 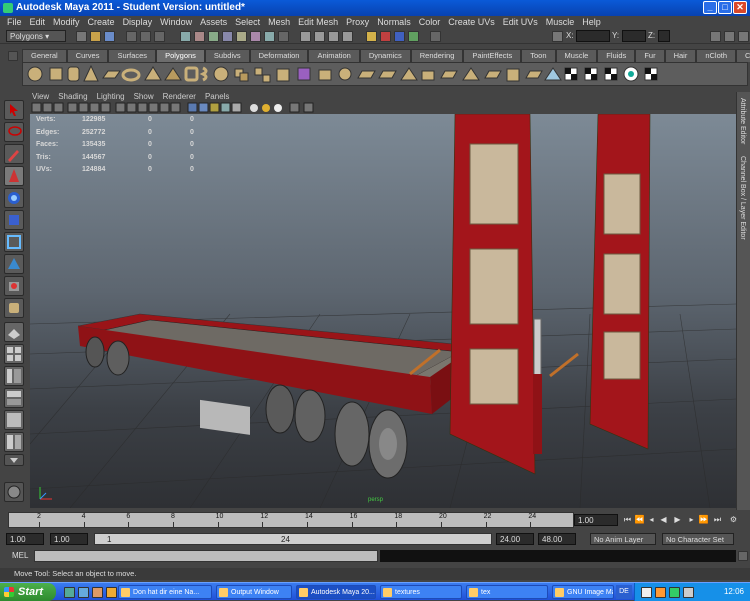 What do you see at coordinates (616, 55) in the screenshot?
I see `shelf-tab-fluids: Fluids` at bounding box center [616, 55].